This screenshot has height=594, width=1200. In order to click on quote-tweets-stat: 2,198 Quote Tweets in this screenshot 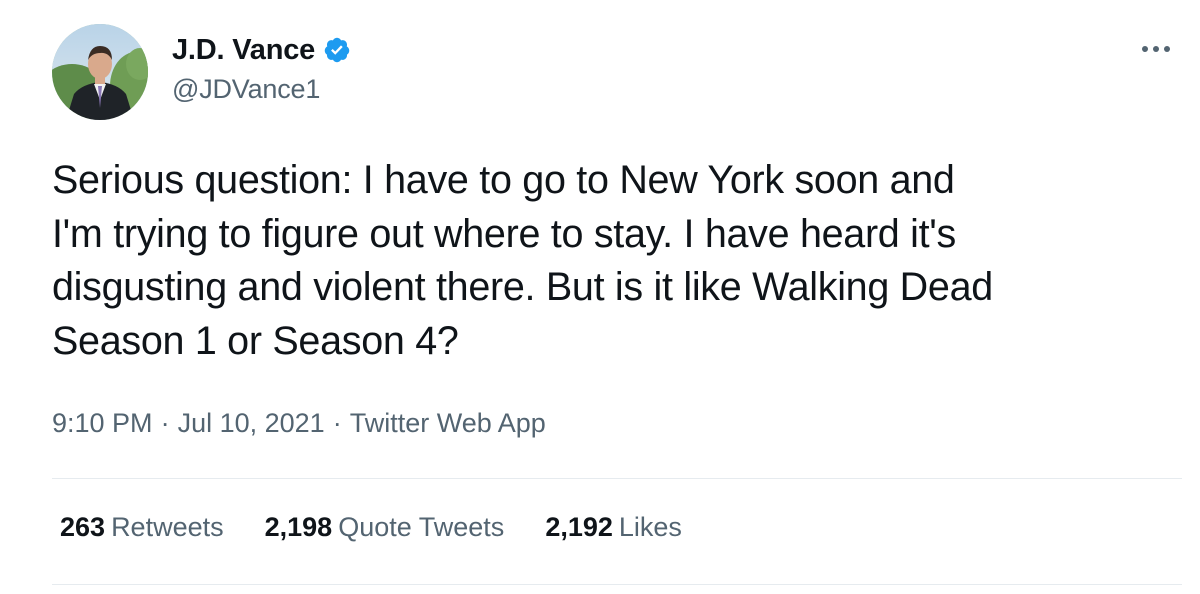, I will do `click(385, 527)`.